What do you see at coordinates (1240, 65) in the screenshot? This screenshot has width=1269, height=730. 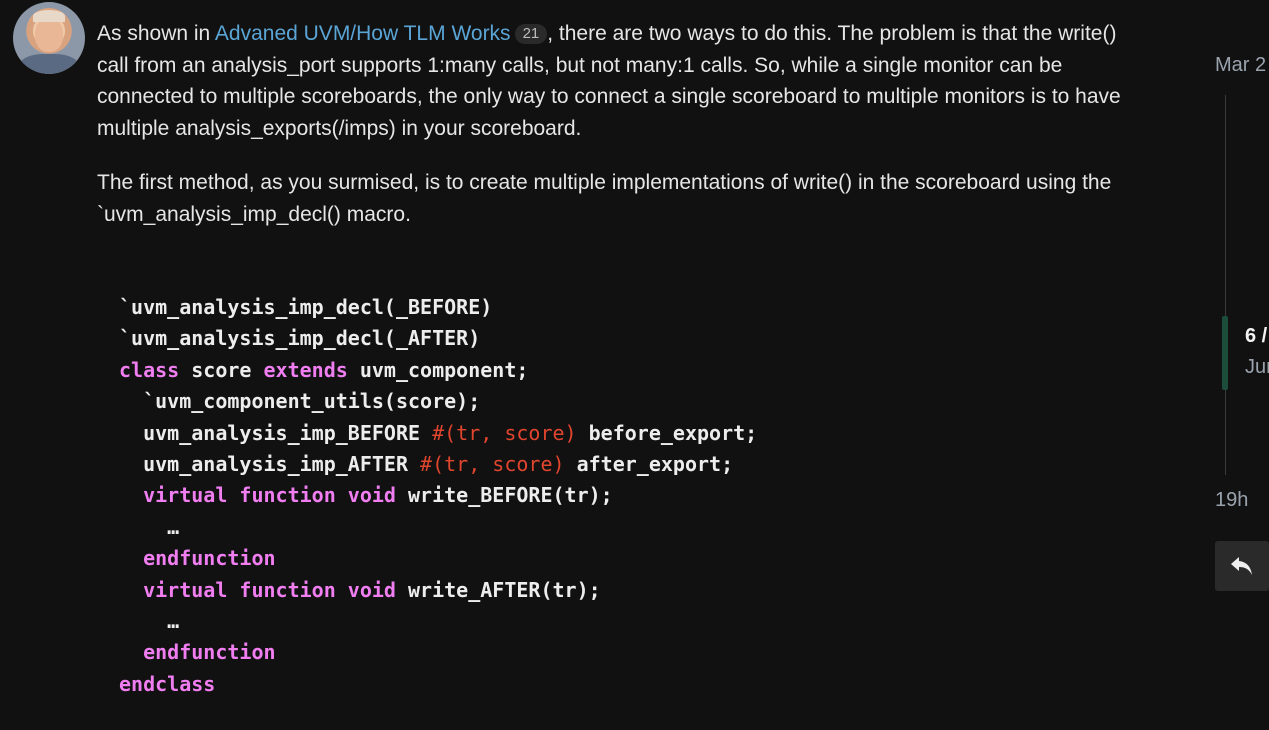 I see `timeline-start-date: Mar 2` at bounding box center [1240, 65].